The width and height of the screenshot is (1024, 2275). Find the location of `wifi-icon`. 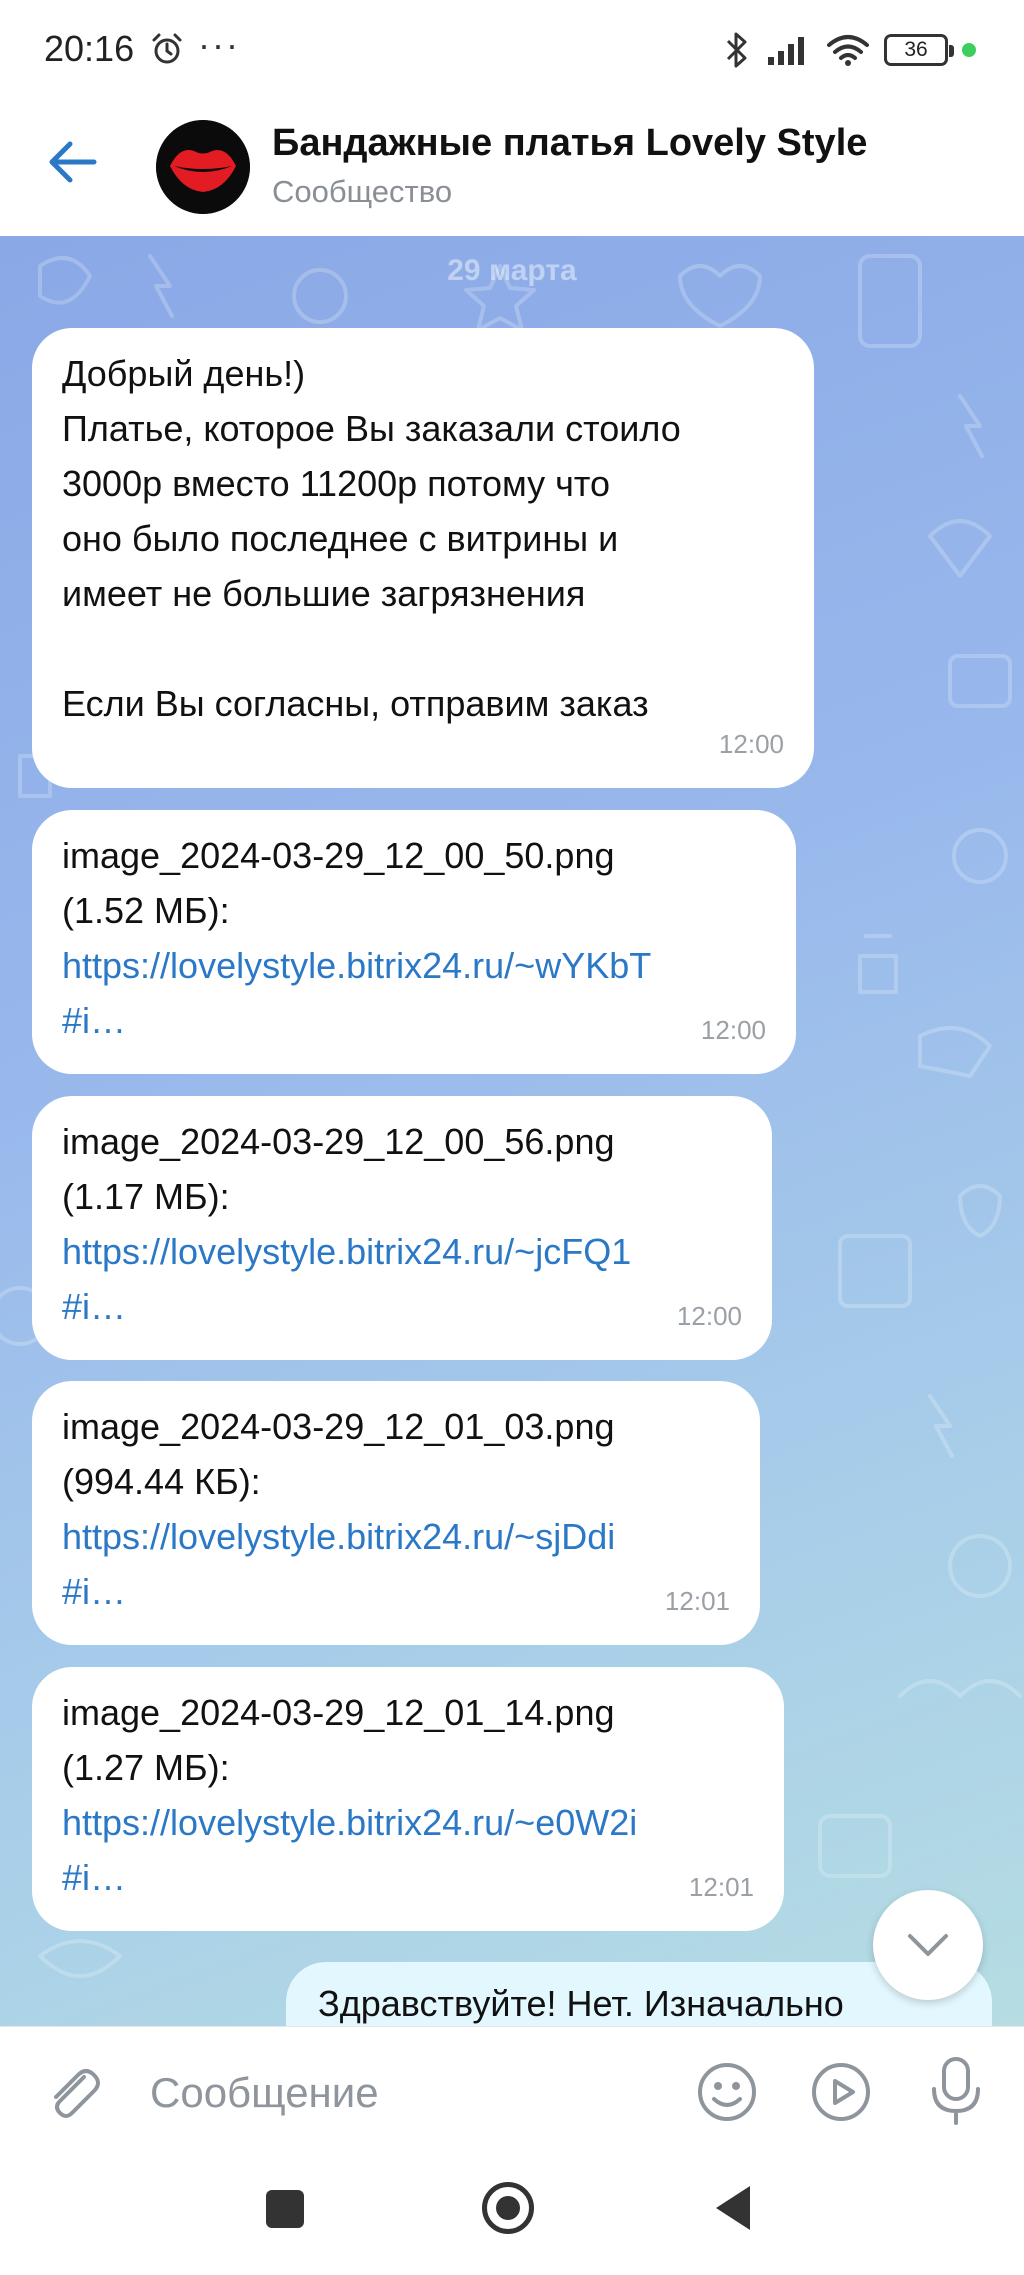

wifi-icon is located at coordinates (848, 50).